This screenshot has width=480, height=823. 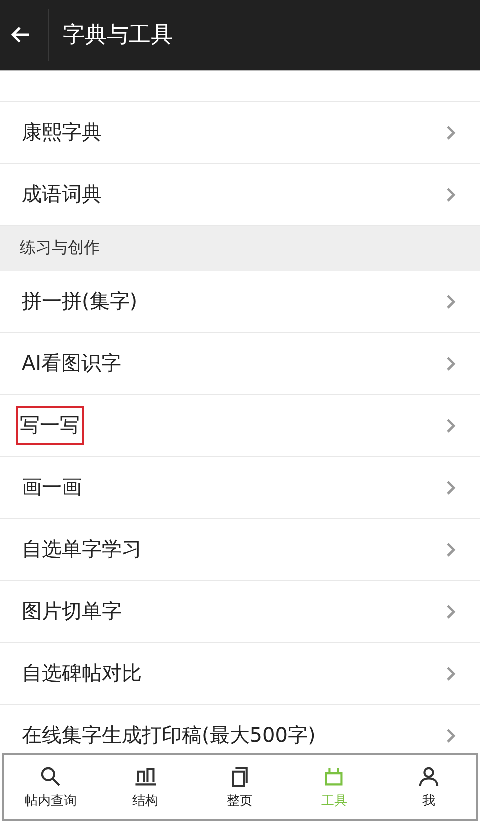 What do you see at coordinates (145, 787) in the screenshot?
I see `tab: 结构` at bounding box center [145, 787].